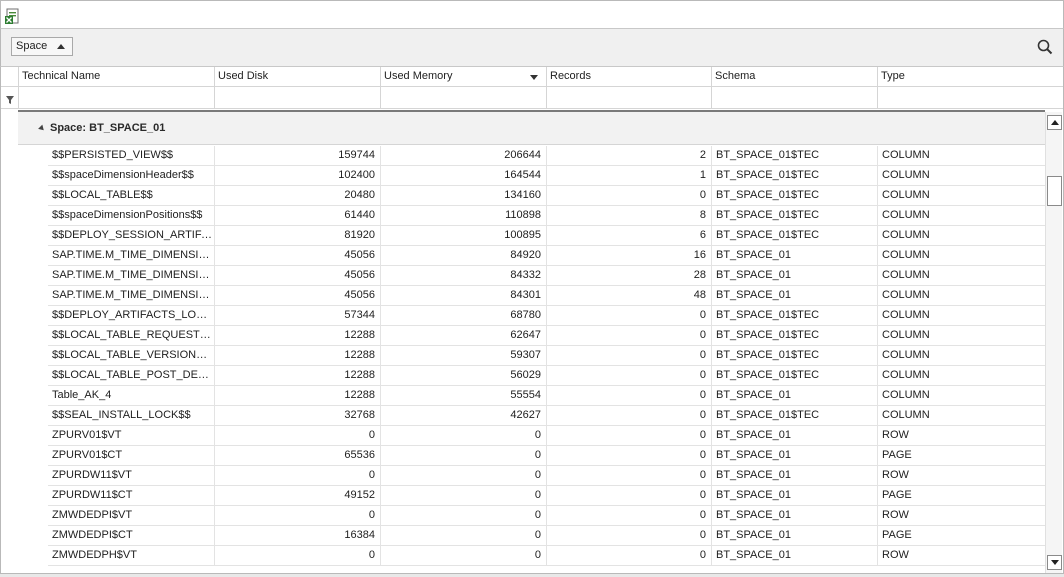 The image size is (1064, 577). I want to click on cell-technical-name: Table_AK_4, so click(82, 395).